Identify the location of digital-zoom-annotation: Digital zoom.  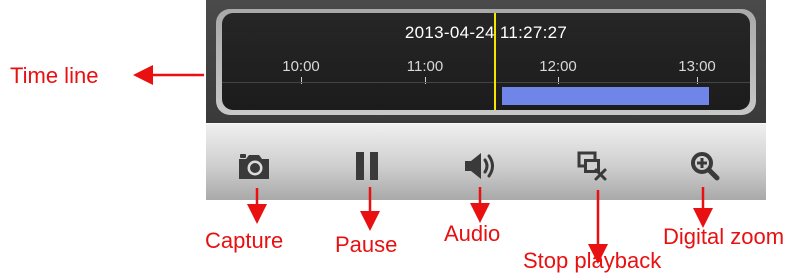
(724, 236).